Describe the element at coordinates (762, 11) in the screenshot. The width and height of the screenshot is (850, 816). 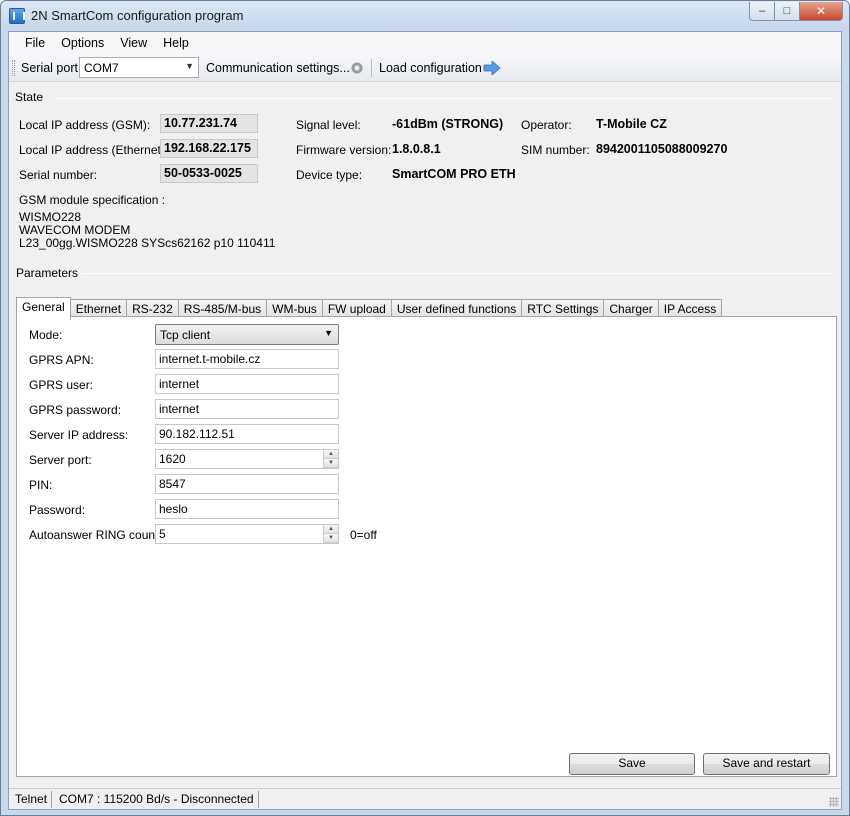
I see `minimize-button: –` at that location.